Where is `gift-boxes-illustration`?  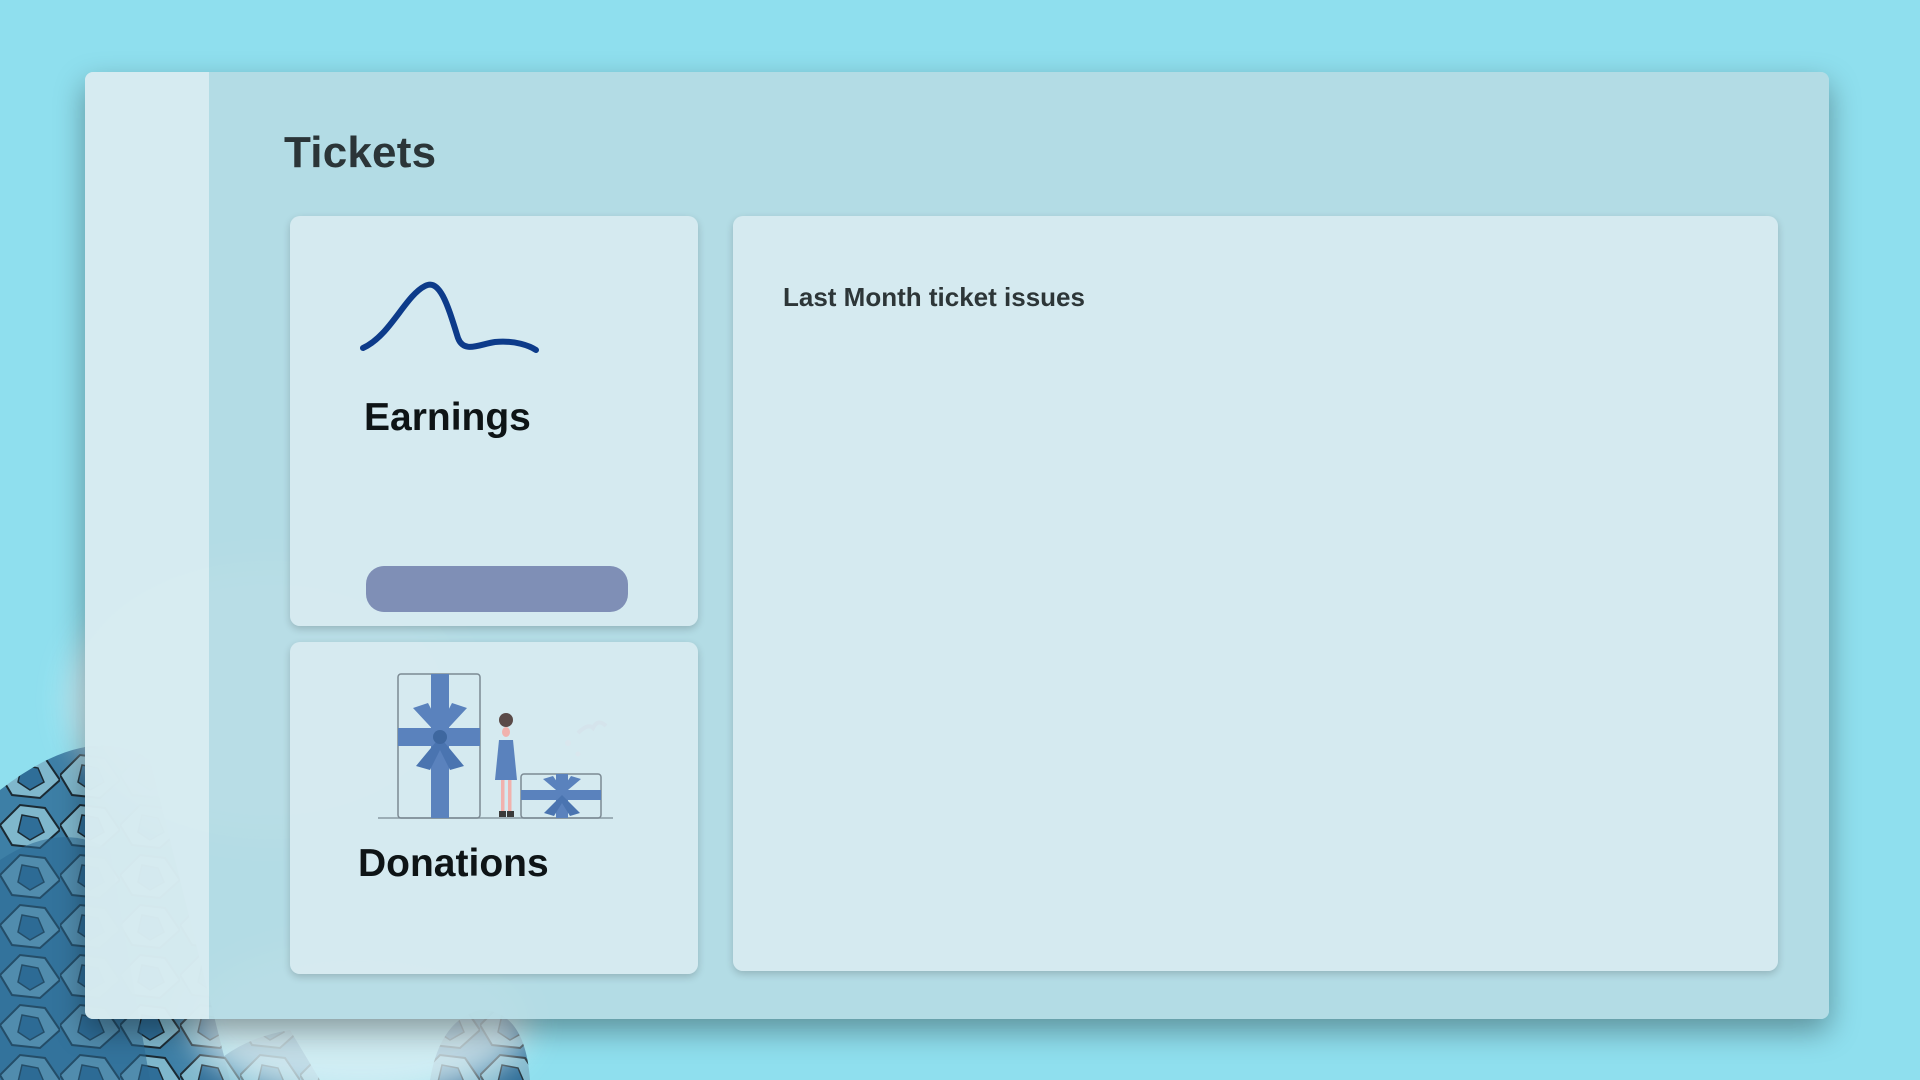
gift-boxes-illustration is located at coordinates (495, 746).